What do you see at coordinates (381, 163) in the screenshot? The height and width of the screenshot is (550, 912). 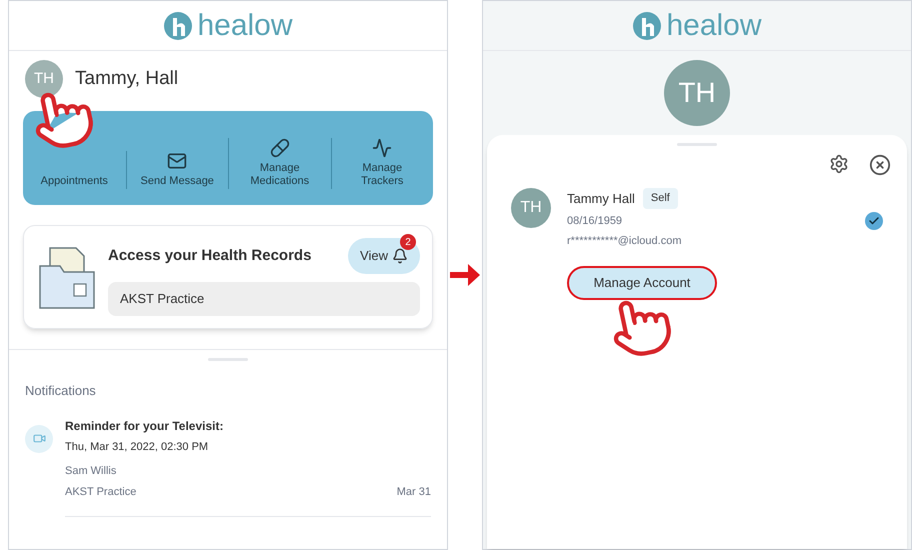 I see `quick-action: Manage Trackers` at bounding box center [381, 163].